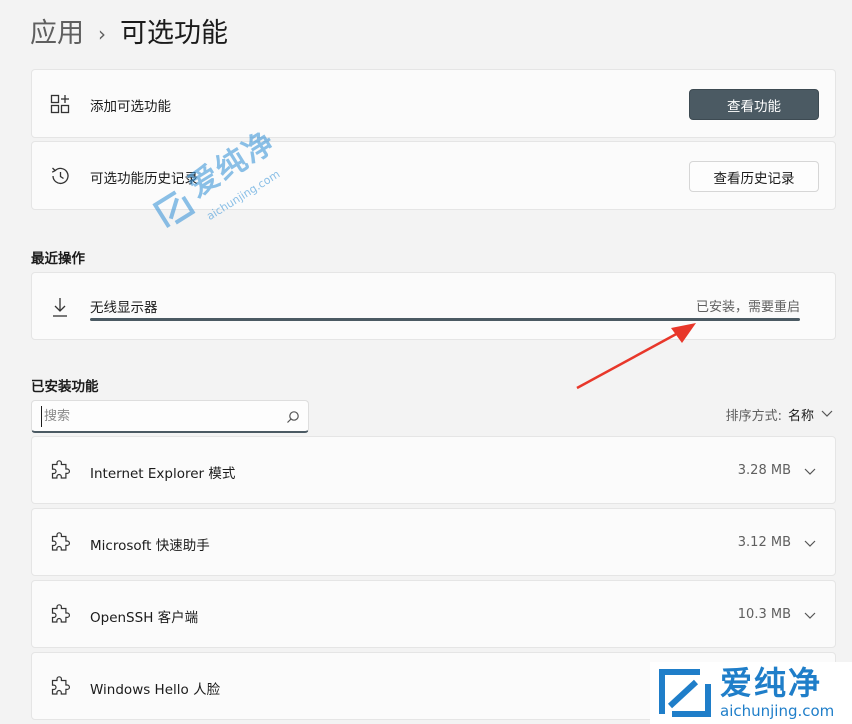 The image size is (852, 724). What do you see at coordinates (144, 179) in the screenshot?
I see `history-label: 可选功能历史记录` at bounding box center [144, 179].